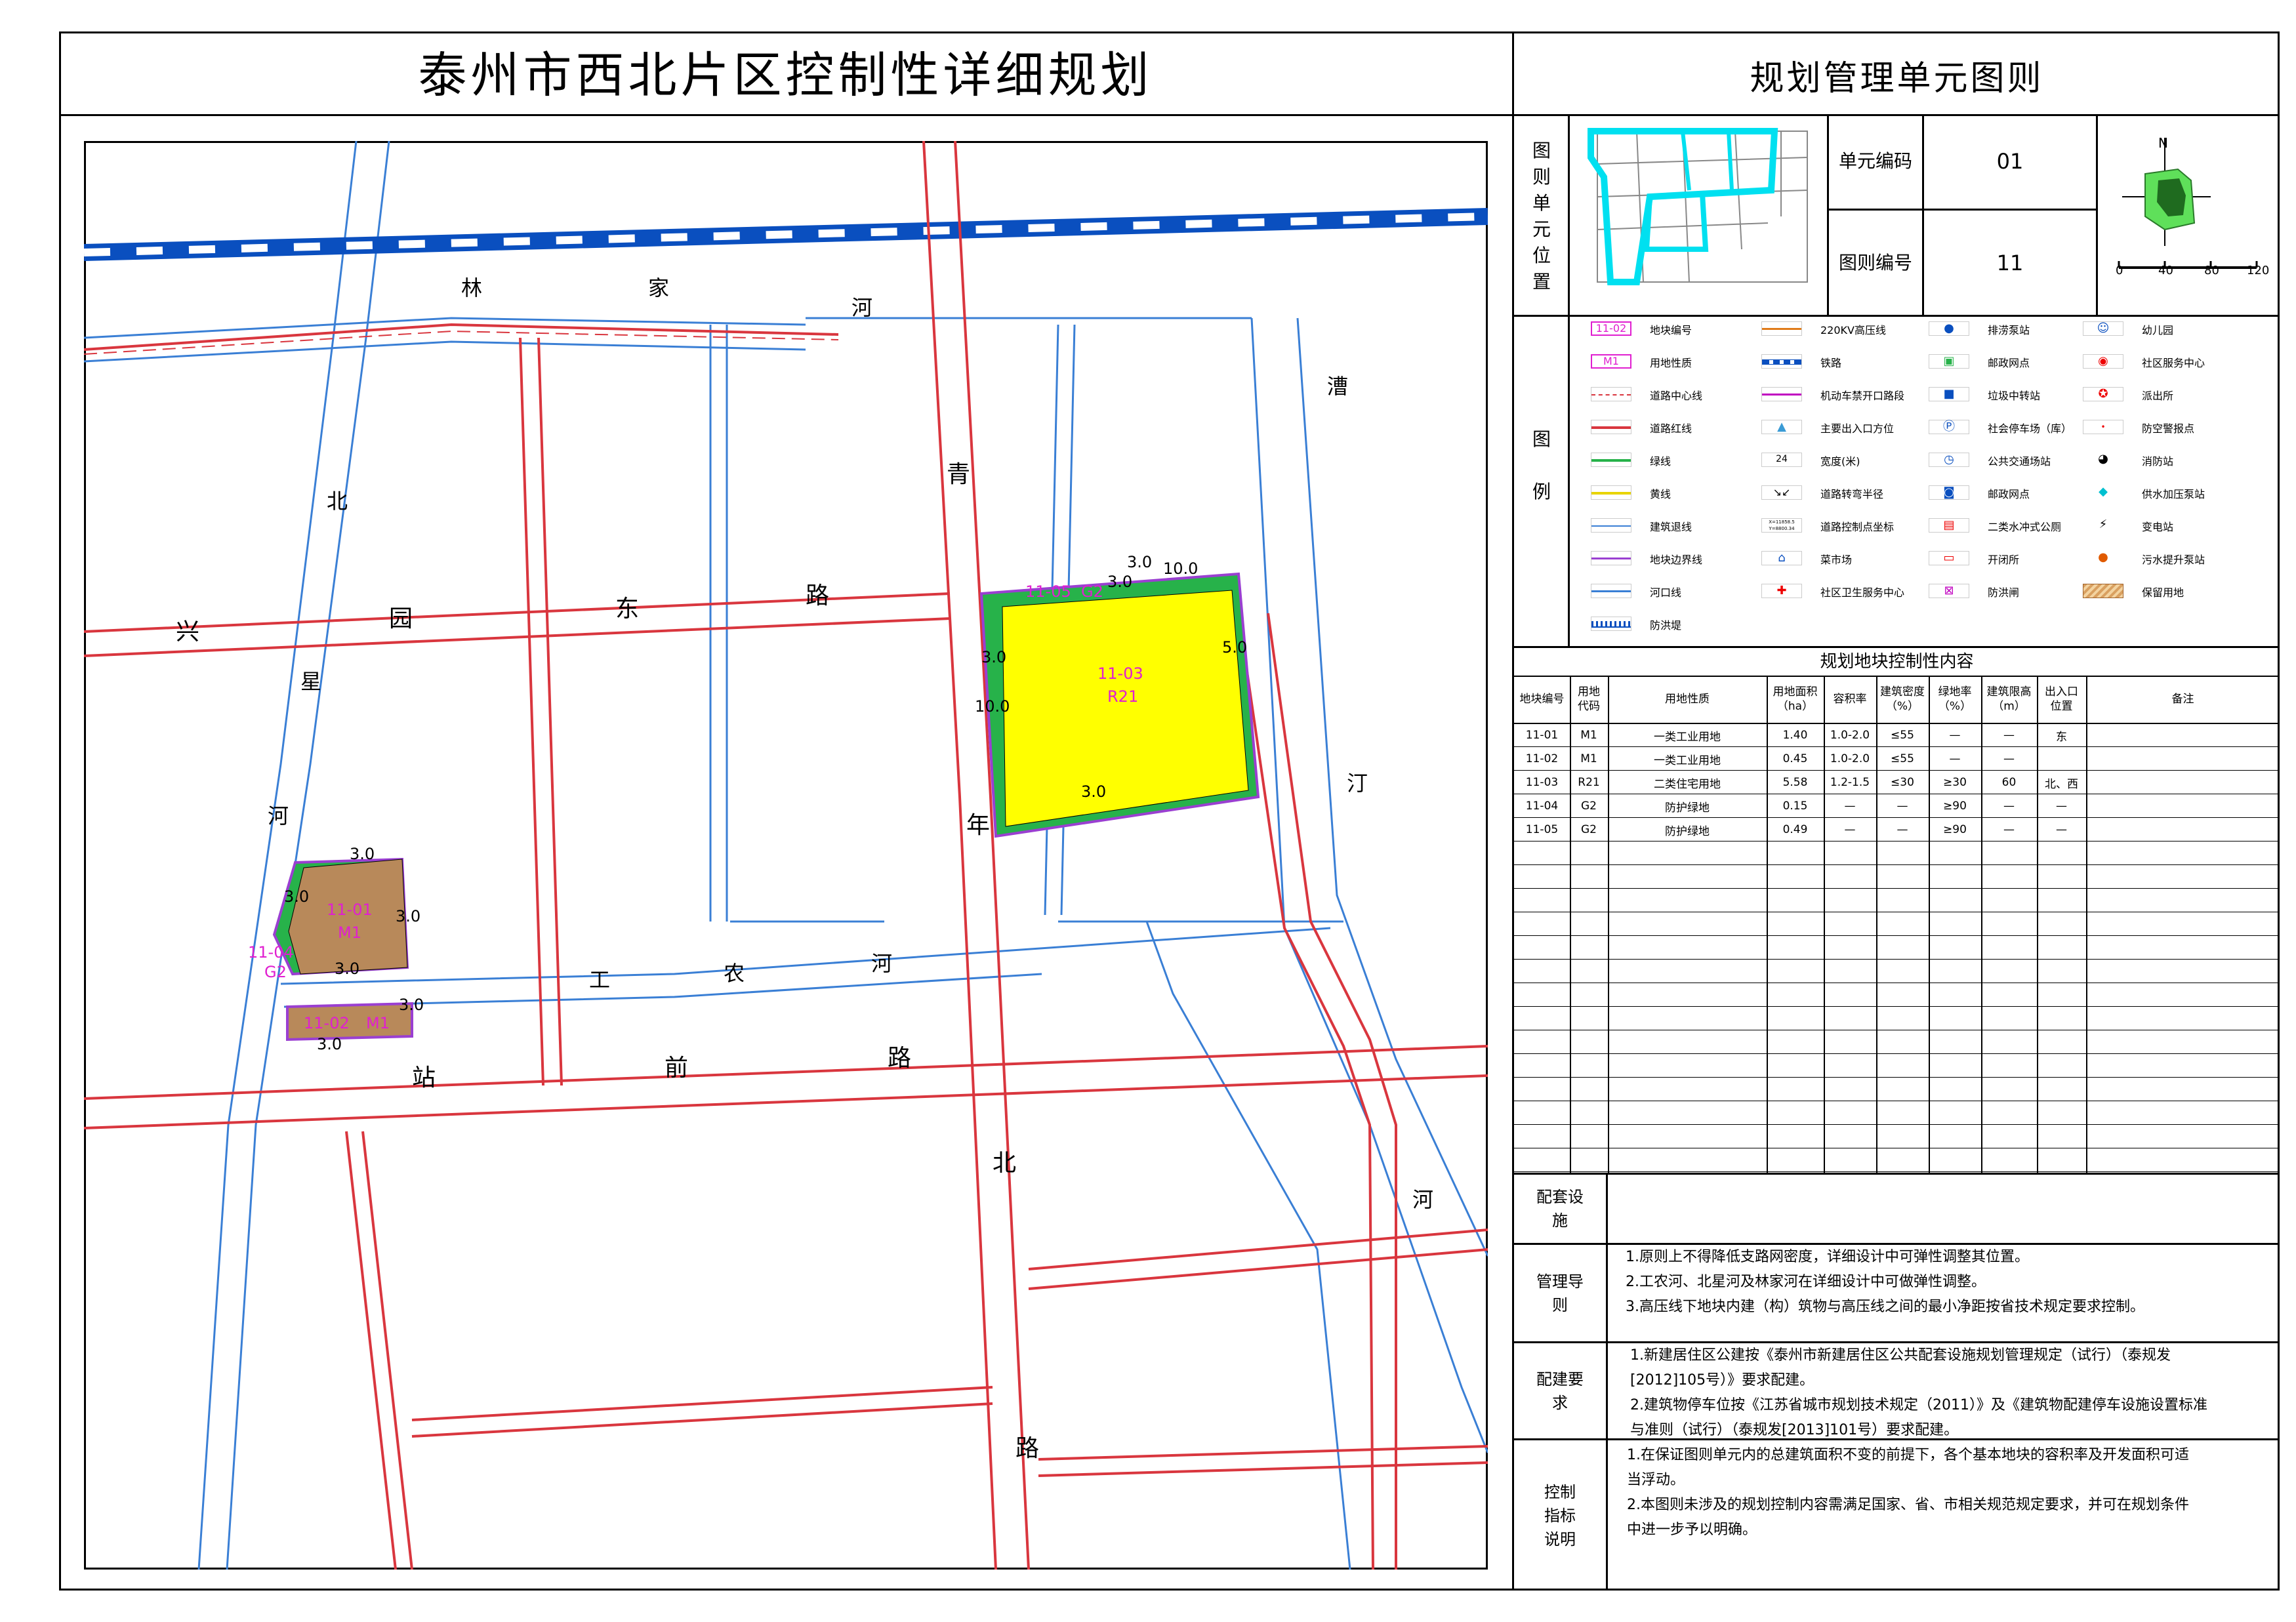 The height and width of the screenshot is (1622, 2296). I want to click on waste-transfer-icon: ■, so click(1949, 394).